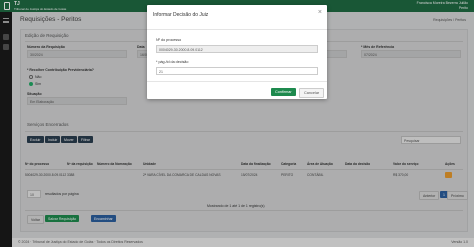 The height and width of the screenshot is (247, 474). Describe the element at coordinates (172, 62) in the screenshot. I see `pagina-label: * pág./id da decisão` at that location.